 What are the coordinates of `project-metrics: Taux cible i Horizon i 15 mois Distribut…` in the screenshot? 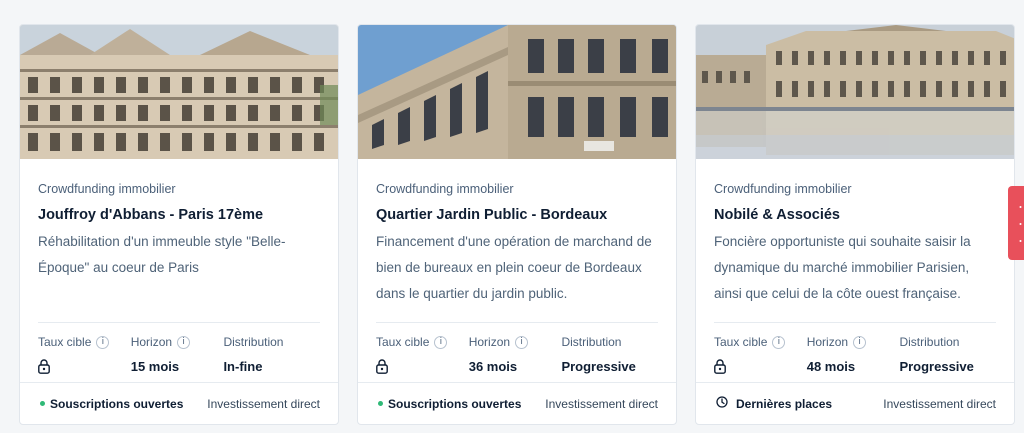 It's located at (179, 355).